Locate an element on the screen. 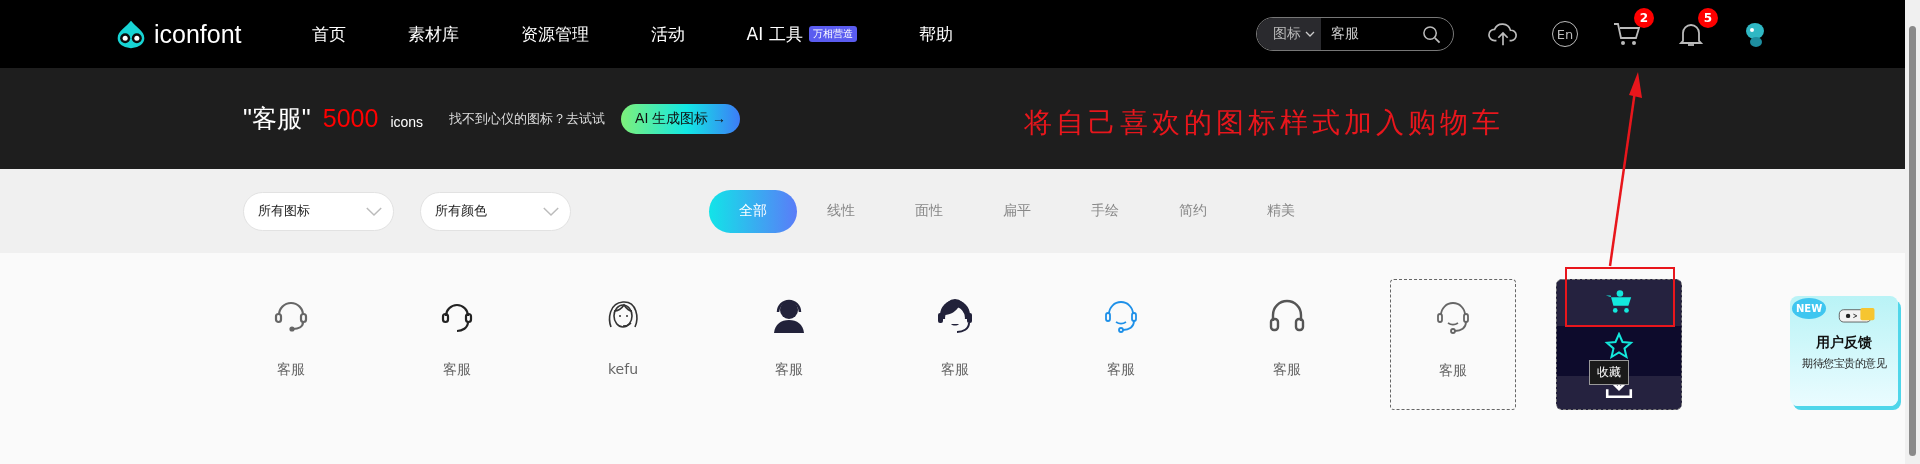  filter-dropdown: 所有图标 is located at coordinates (318, 211).